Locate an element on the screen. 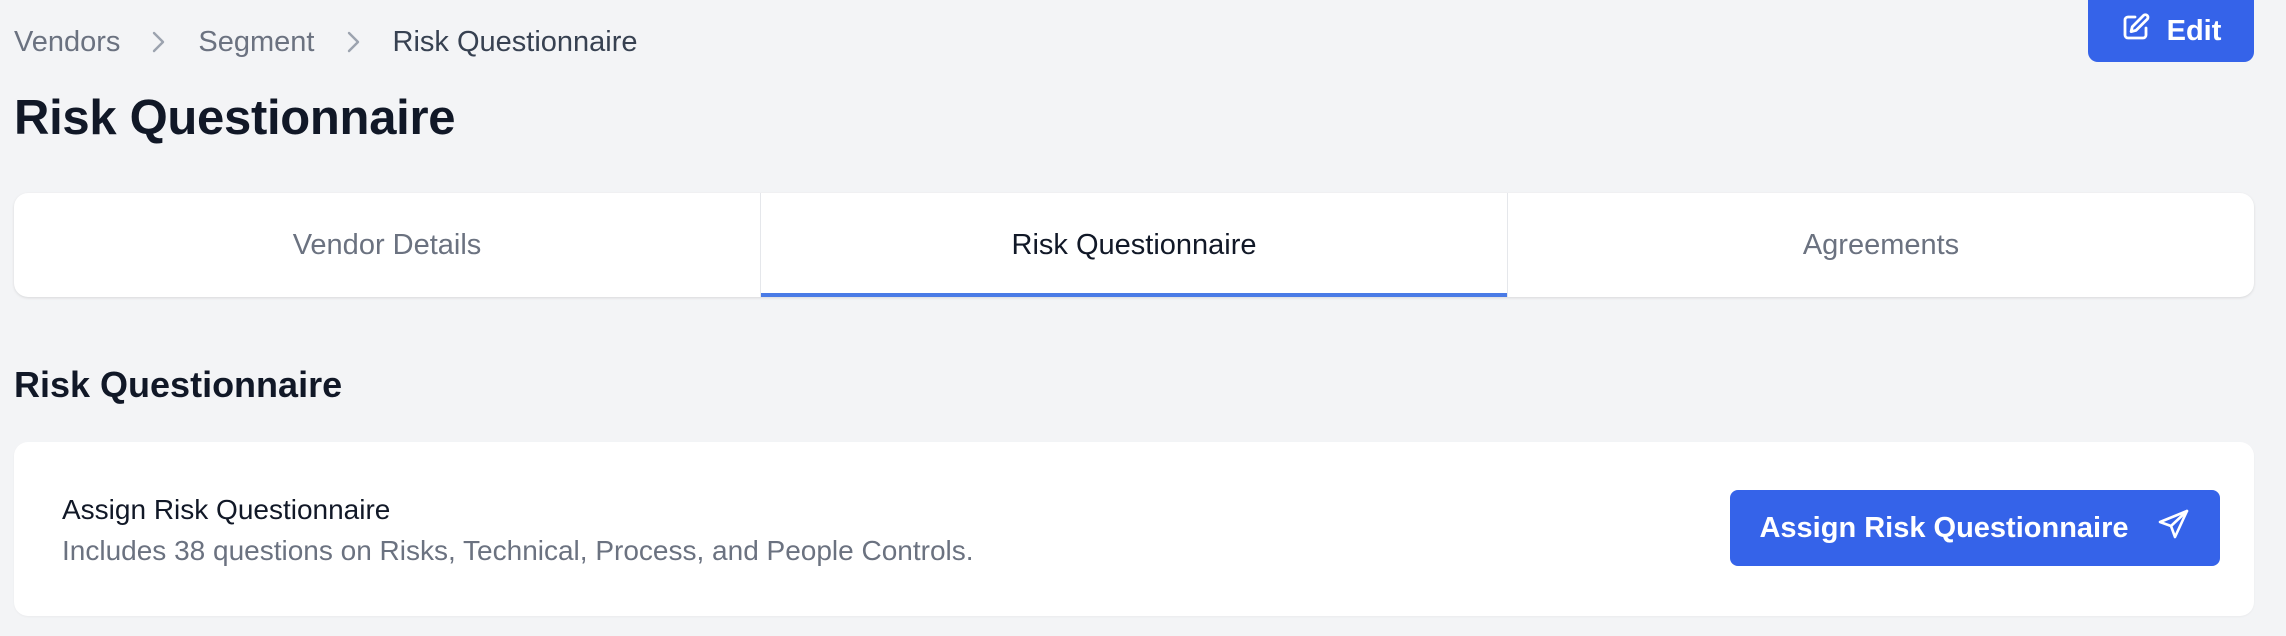 The height and width of the screenshot is (636, 2286). breadcrumb-item-current: Risk Questionnaire is located at coordinates (515, 41).